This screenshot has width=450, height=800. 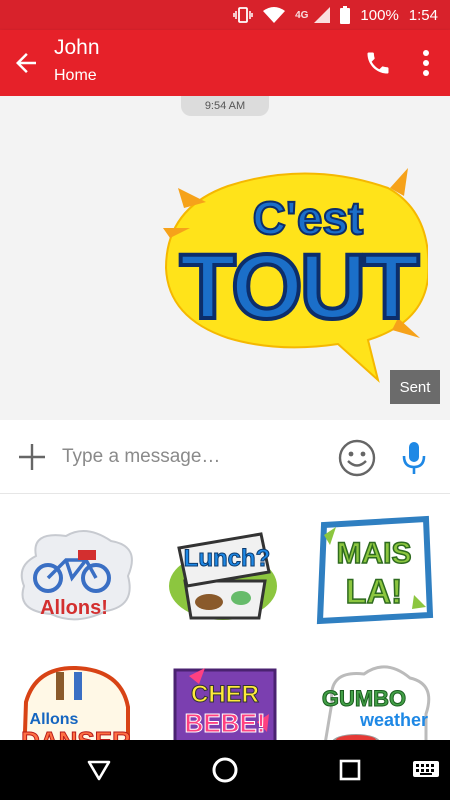 I want to click on microphone-icon, so click(x=414, y=458).